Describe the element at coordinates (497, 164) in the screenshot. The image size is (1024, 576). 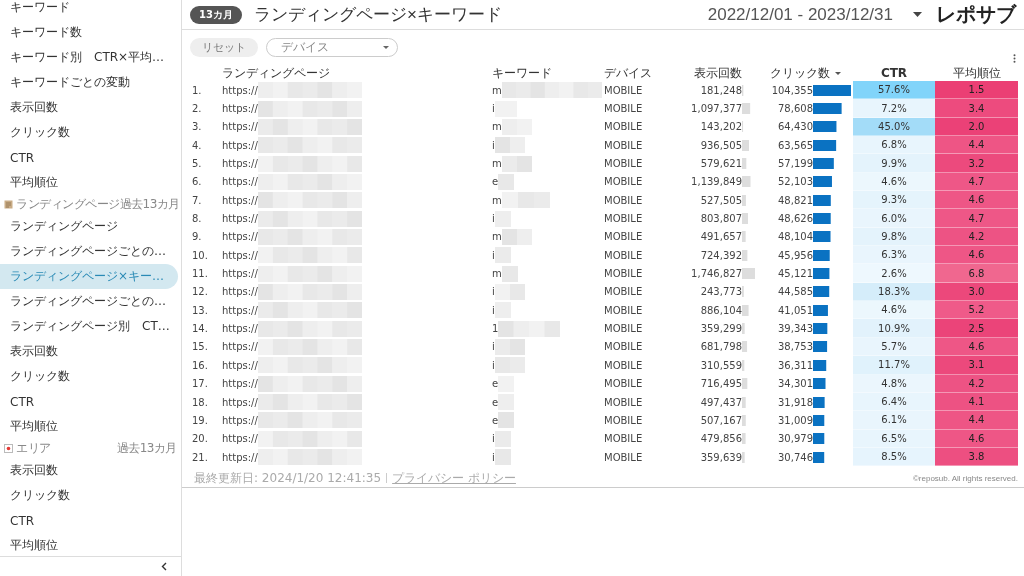
I see `keyword-text: m` at that location.